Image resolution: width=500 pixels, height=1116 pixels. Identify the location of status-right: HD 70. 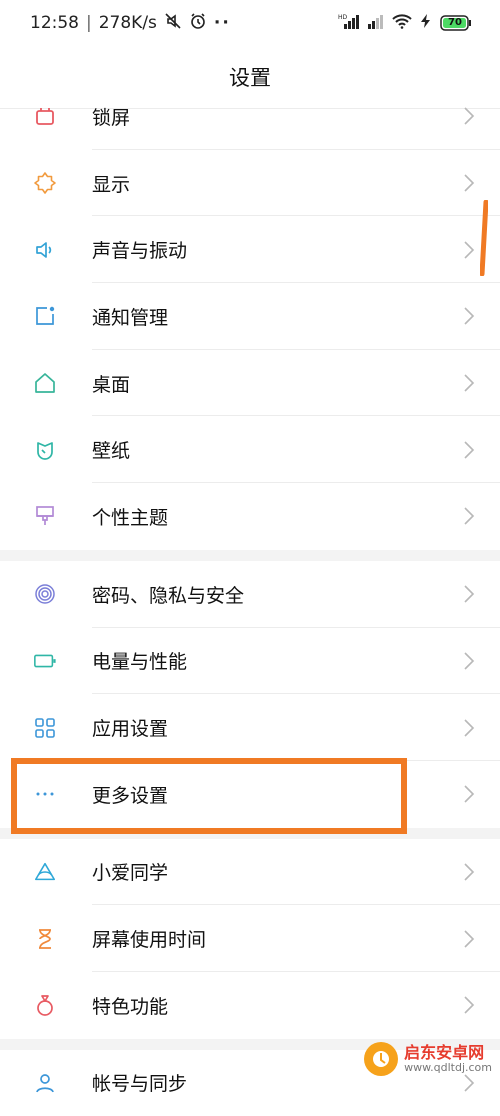
(405, 23).